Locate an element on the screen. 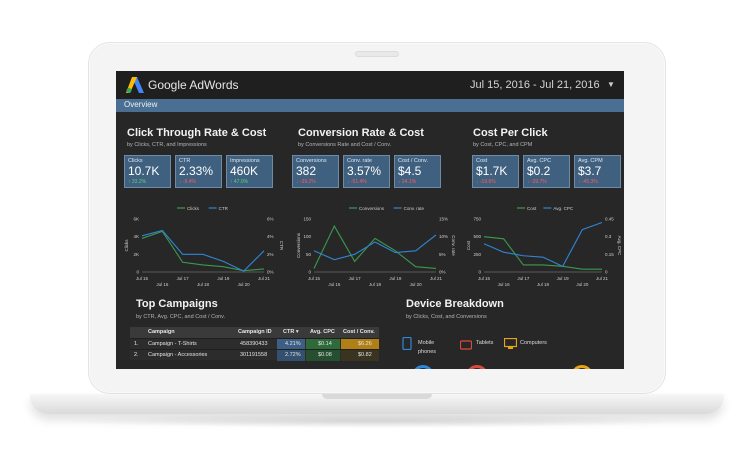 Image resolution: width=754 pixels, height=462 pixels. y-tick-right: 15% is located at coordinates (443, 219).